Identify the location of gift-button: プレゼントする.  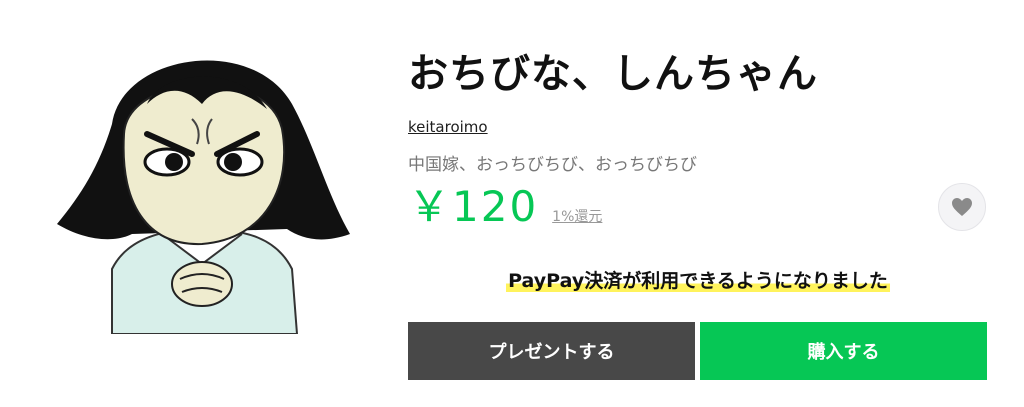
(551, 351).